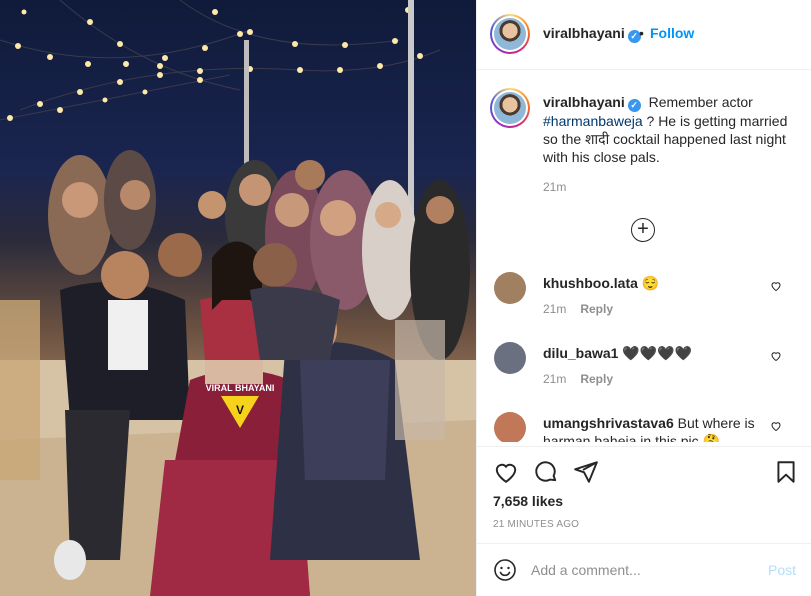  Describe the element at coordinates (546, 472) in the screenshot. I see `comment-bubble-icon` at that location.